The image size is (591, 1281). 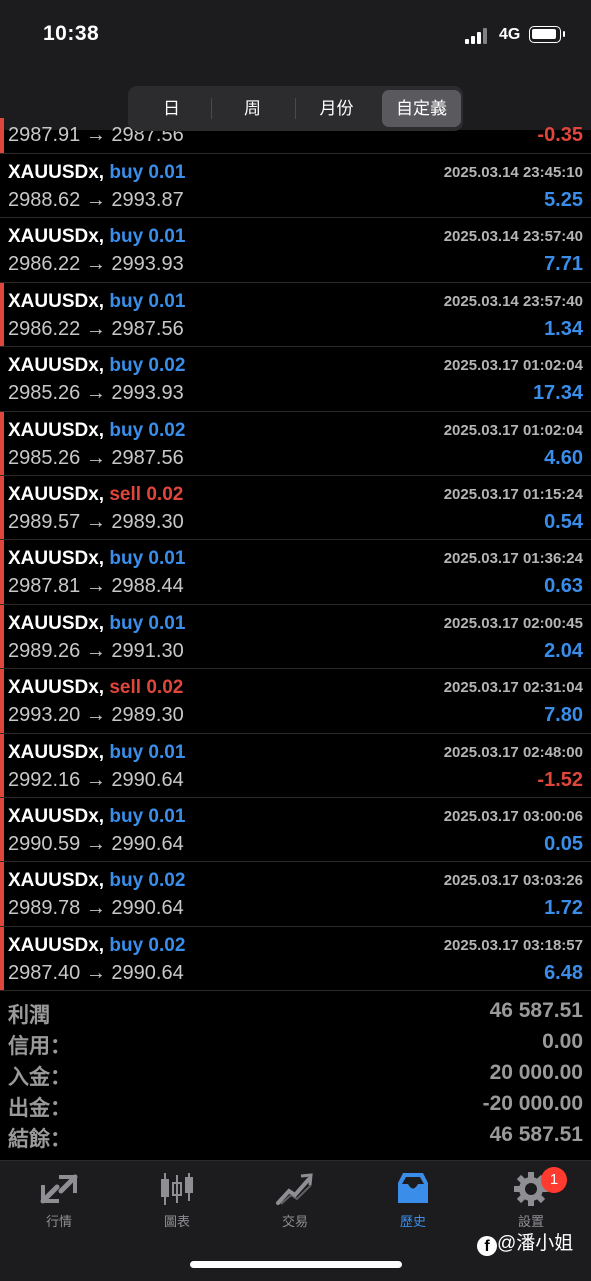 I want to click on trade-prices: 2990.59 → 2990.64, so click(x=96, y=843).